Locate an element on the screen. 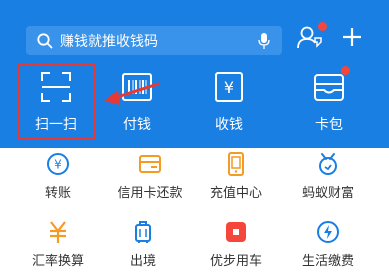  ant-fortune-button: 蚂蚁财富 is located at coordinates (328, 182).